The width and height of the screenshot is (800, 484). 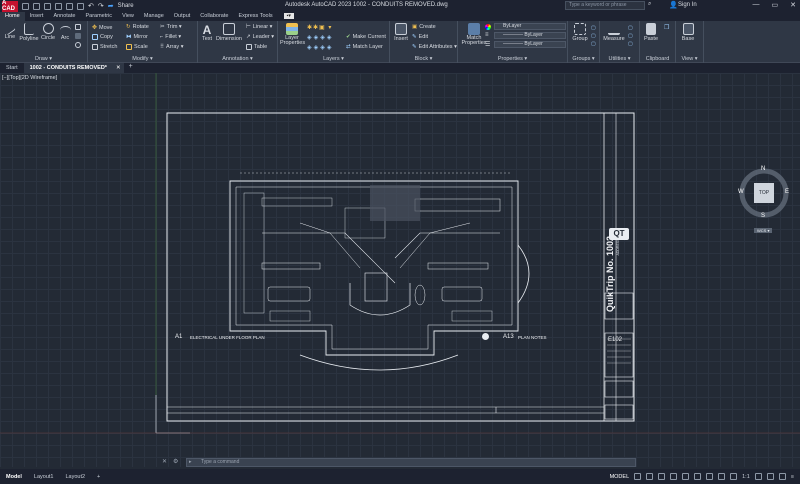 What do you see at coordinates (91, 6) in the screenshot?
I see `undo-icon: ↶` at bounding box center [91, 6].